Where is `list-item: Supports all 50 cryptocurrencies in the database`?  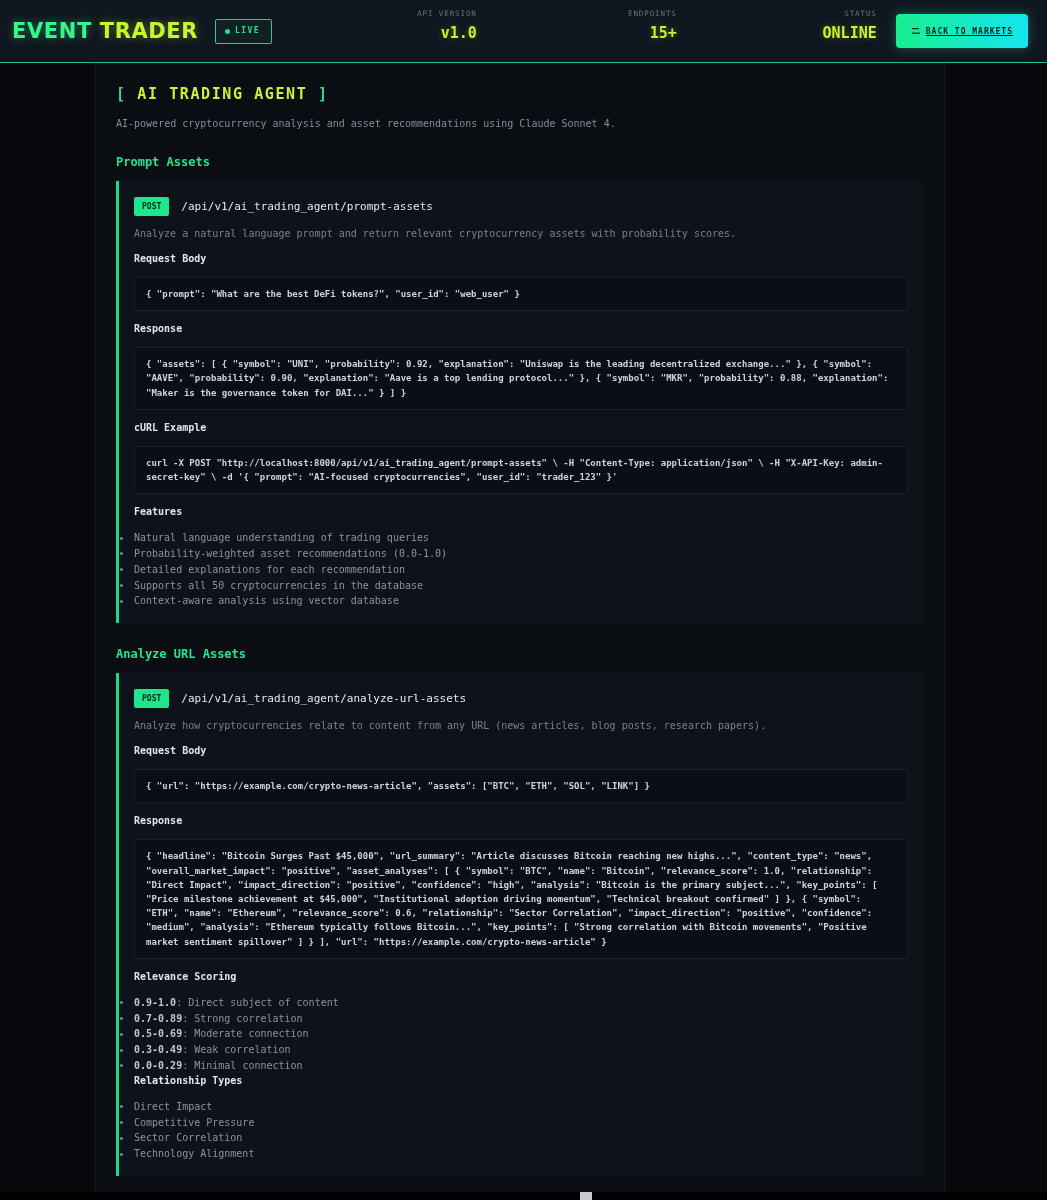 list-item: Supports all 50 cryptocurrencies in the database is located at coordinates (278, 585).